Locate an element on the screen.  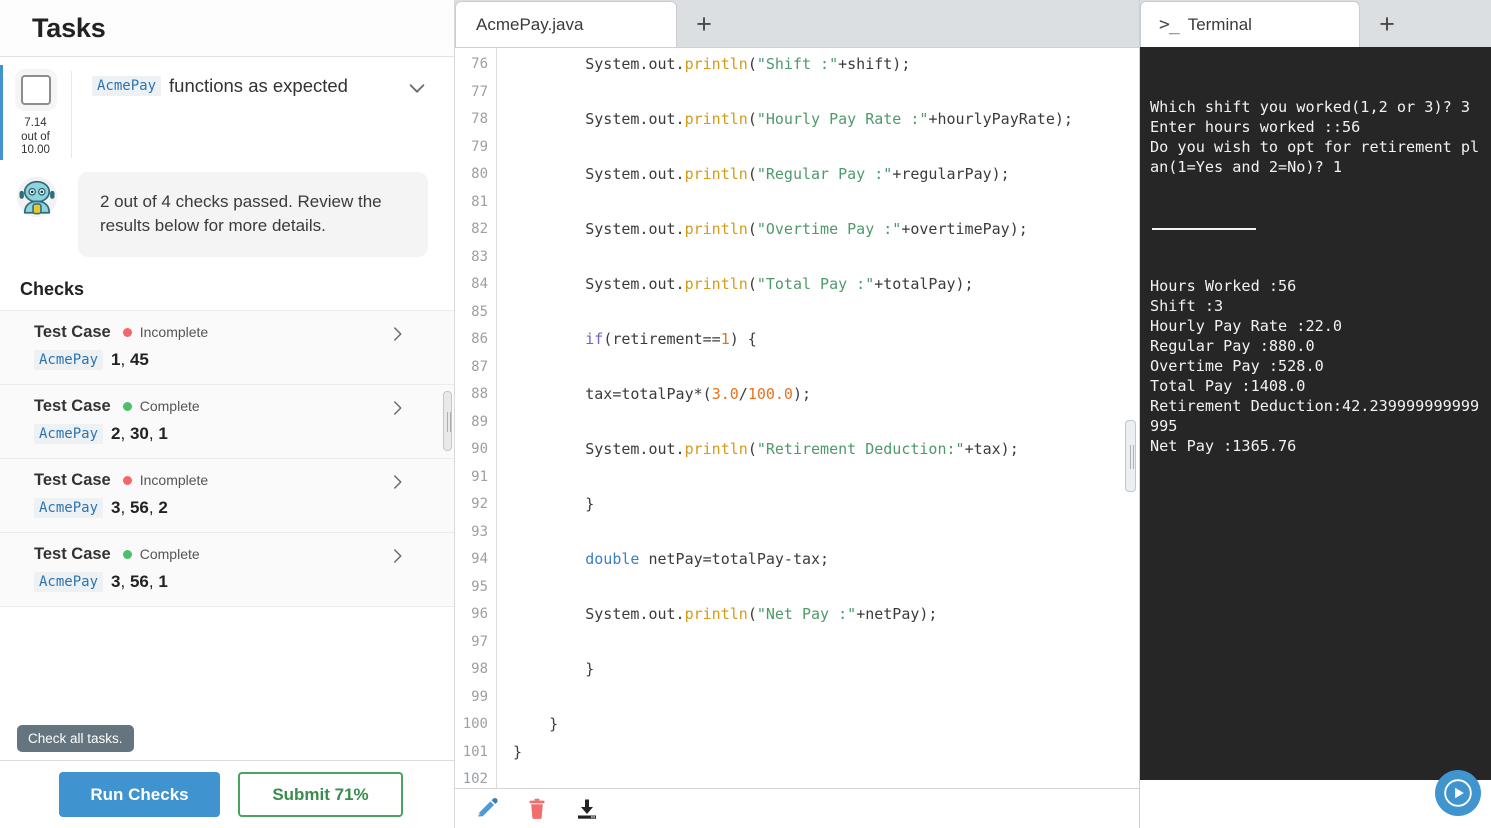
terminal-prompt-icon: >_ is located at coordinates (1169, 24).